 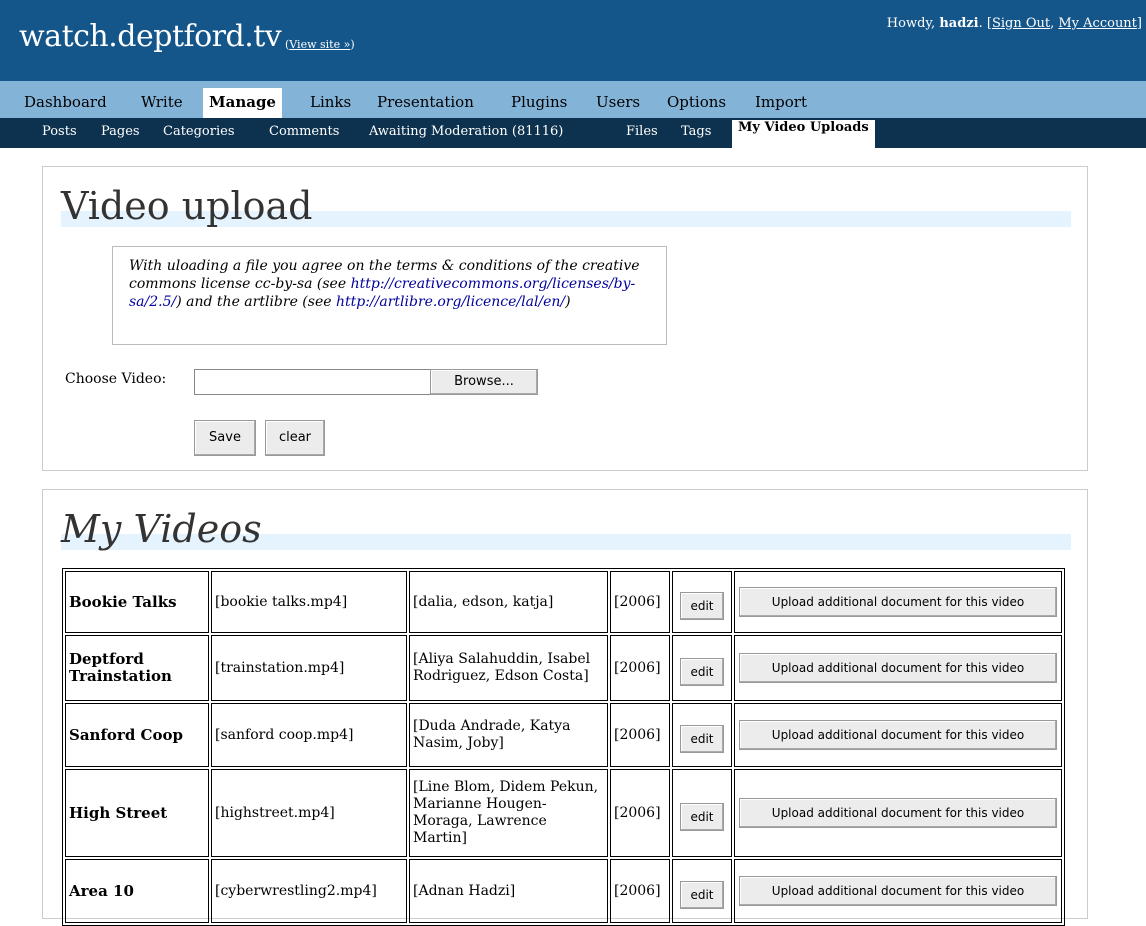 I want to click on terms-text-2: ) and the artlibre (see, so click(x=254, y=302).